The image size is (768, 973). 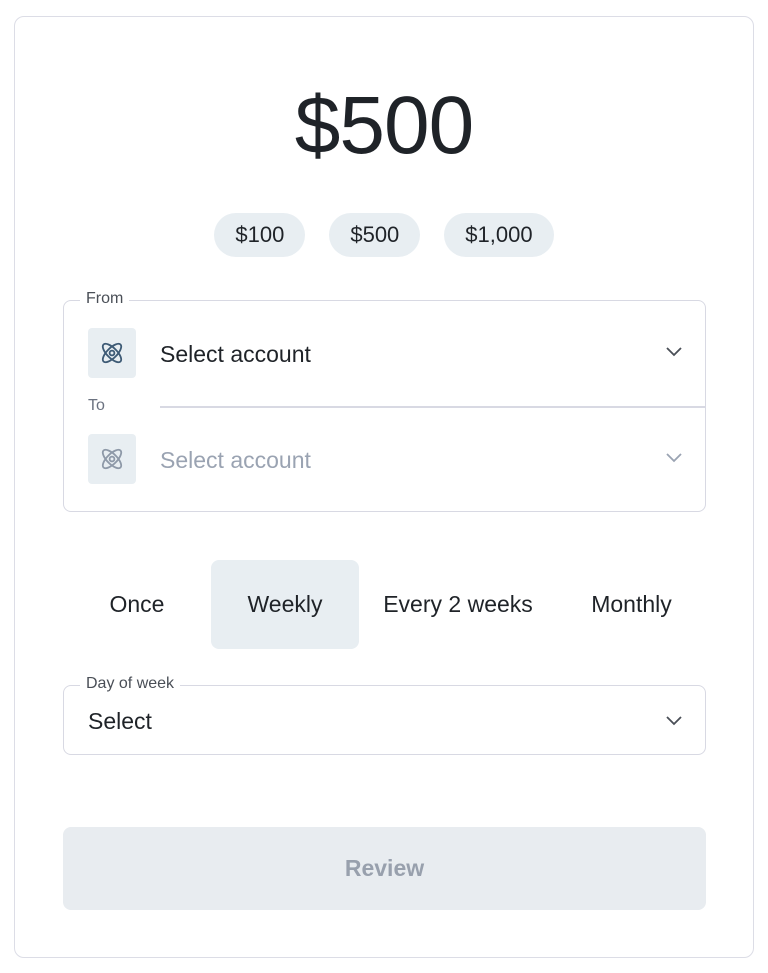 What do you see at coordinates (384, 354) in the screenshot?
I see `from-account-select: Select account` at bounding box center [384, 354].